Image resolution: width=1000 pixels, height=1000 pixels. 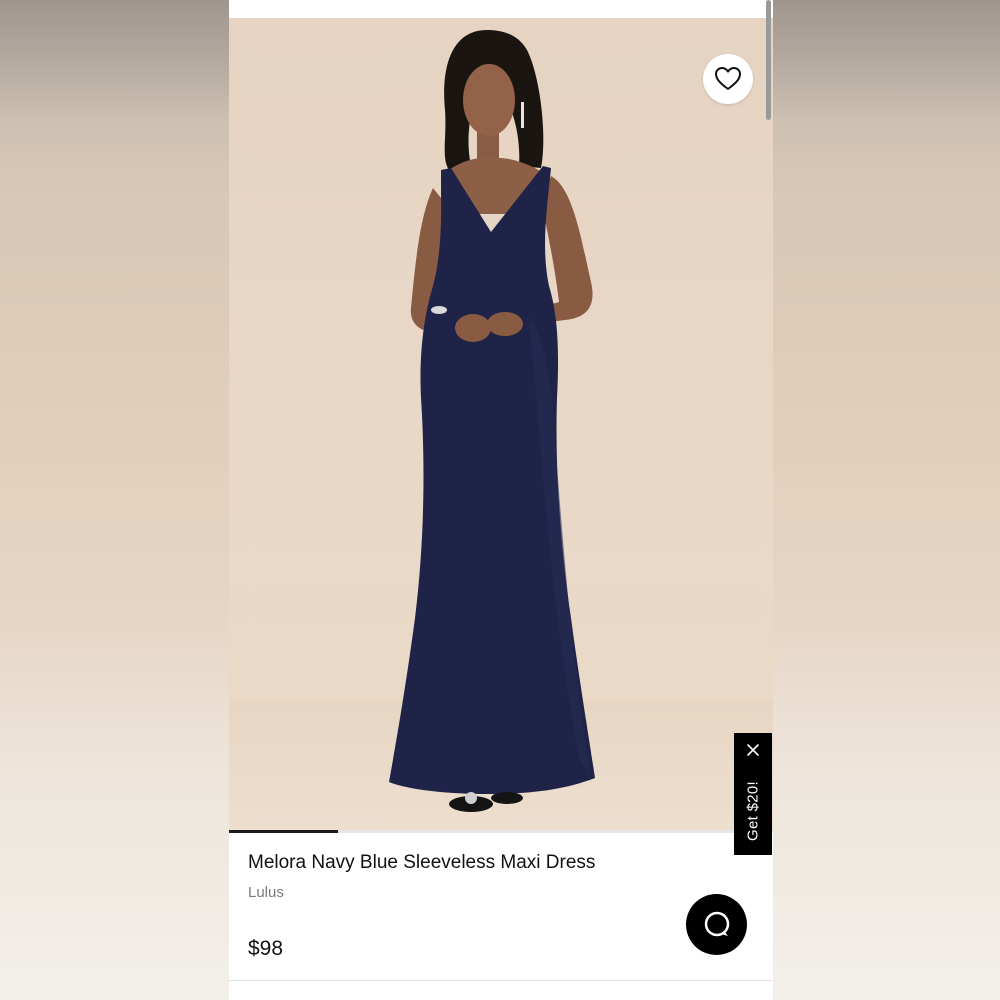 I want to click on chat-bubble-icon, so click(x=716, y=923).